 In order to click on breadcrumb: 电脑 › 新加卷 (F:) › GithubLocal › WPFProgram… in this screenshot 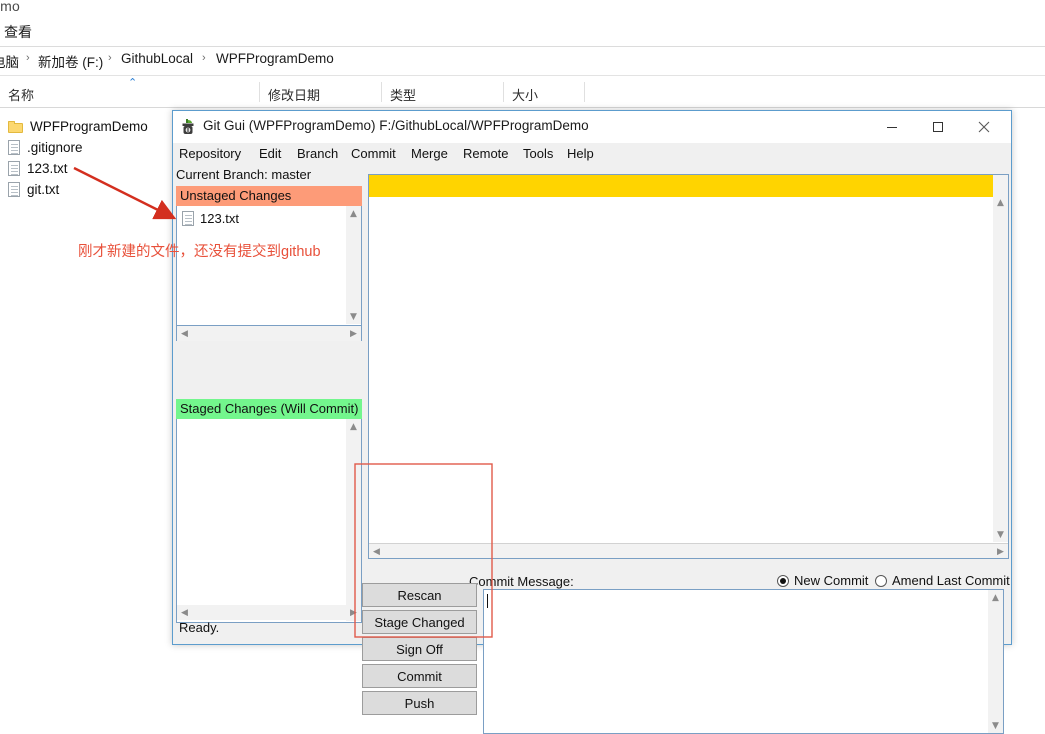, I will do `click(522, 60)`.